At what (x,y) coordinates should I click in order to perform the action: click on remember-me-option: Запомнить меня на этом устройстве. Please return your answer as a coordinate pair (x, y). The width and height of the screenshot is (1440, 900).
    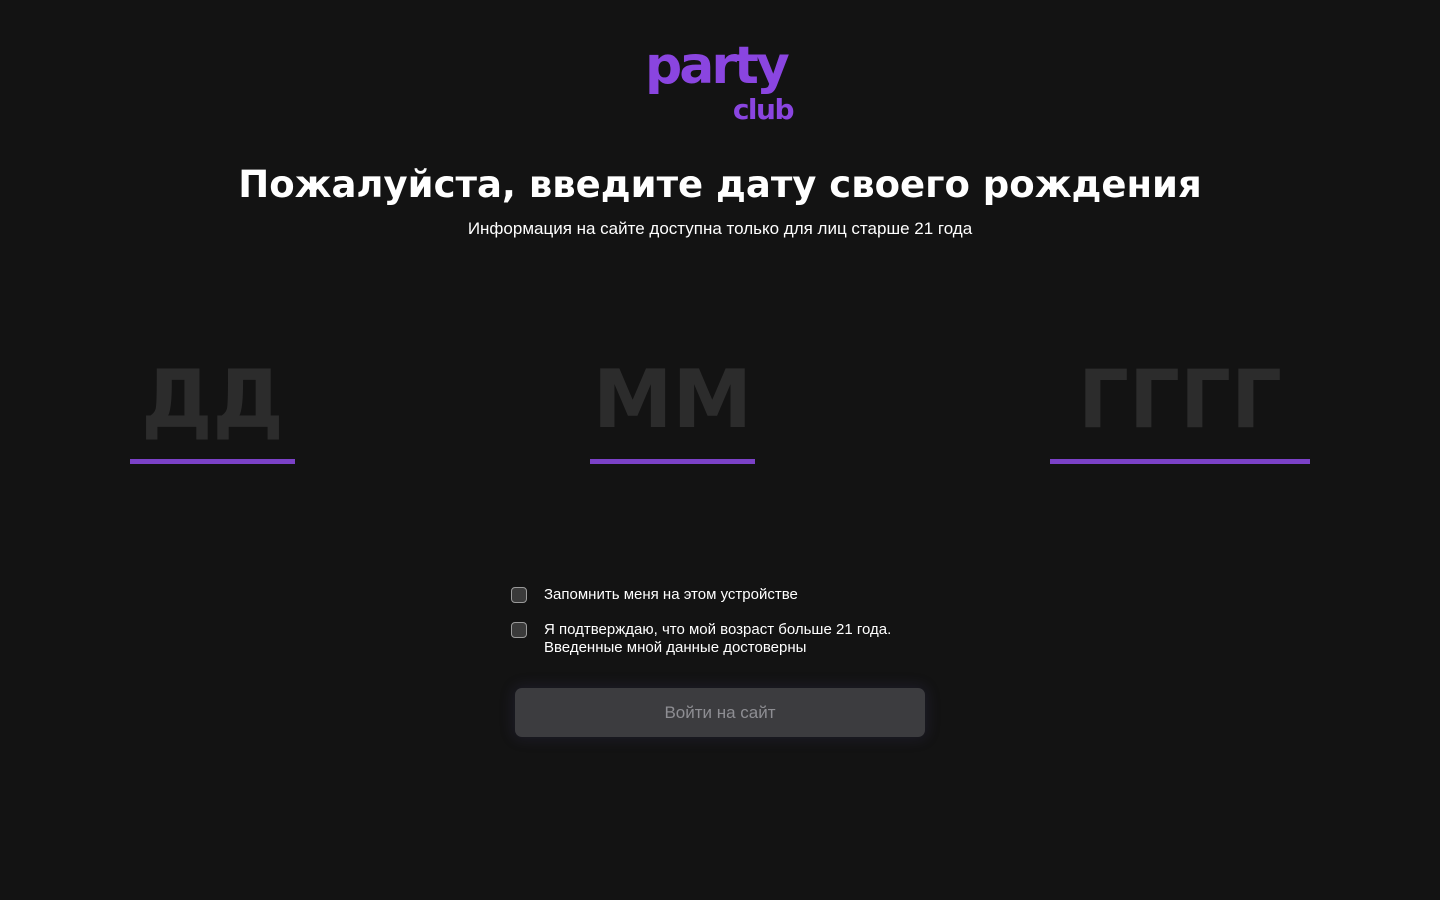
    Looking at the image, I should click on (731, 595).